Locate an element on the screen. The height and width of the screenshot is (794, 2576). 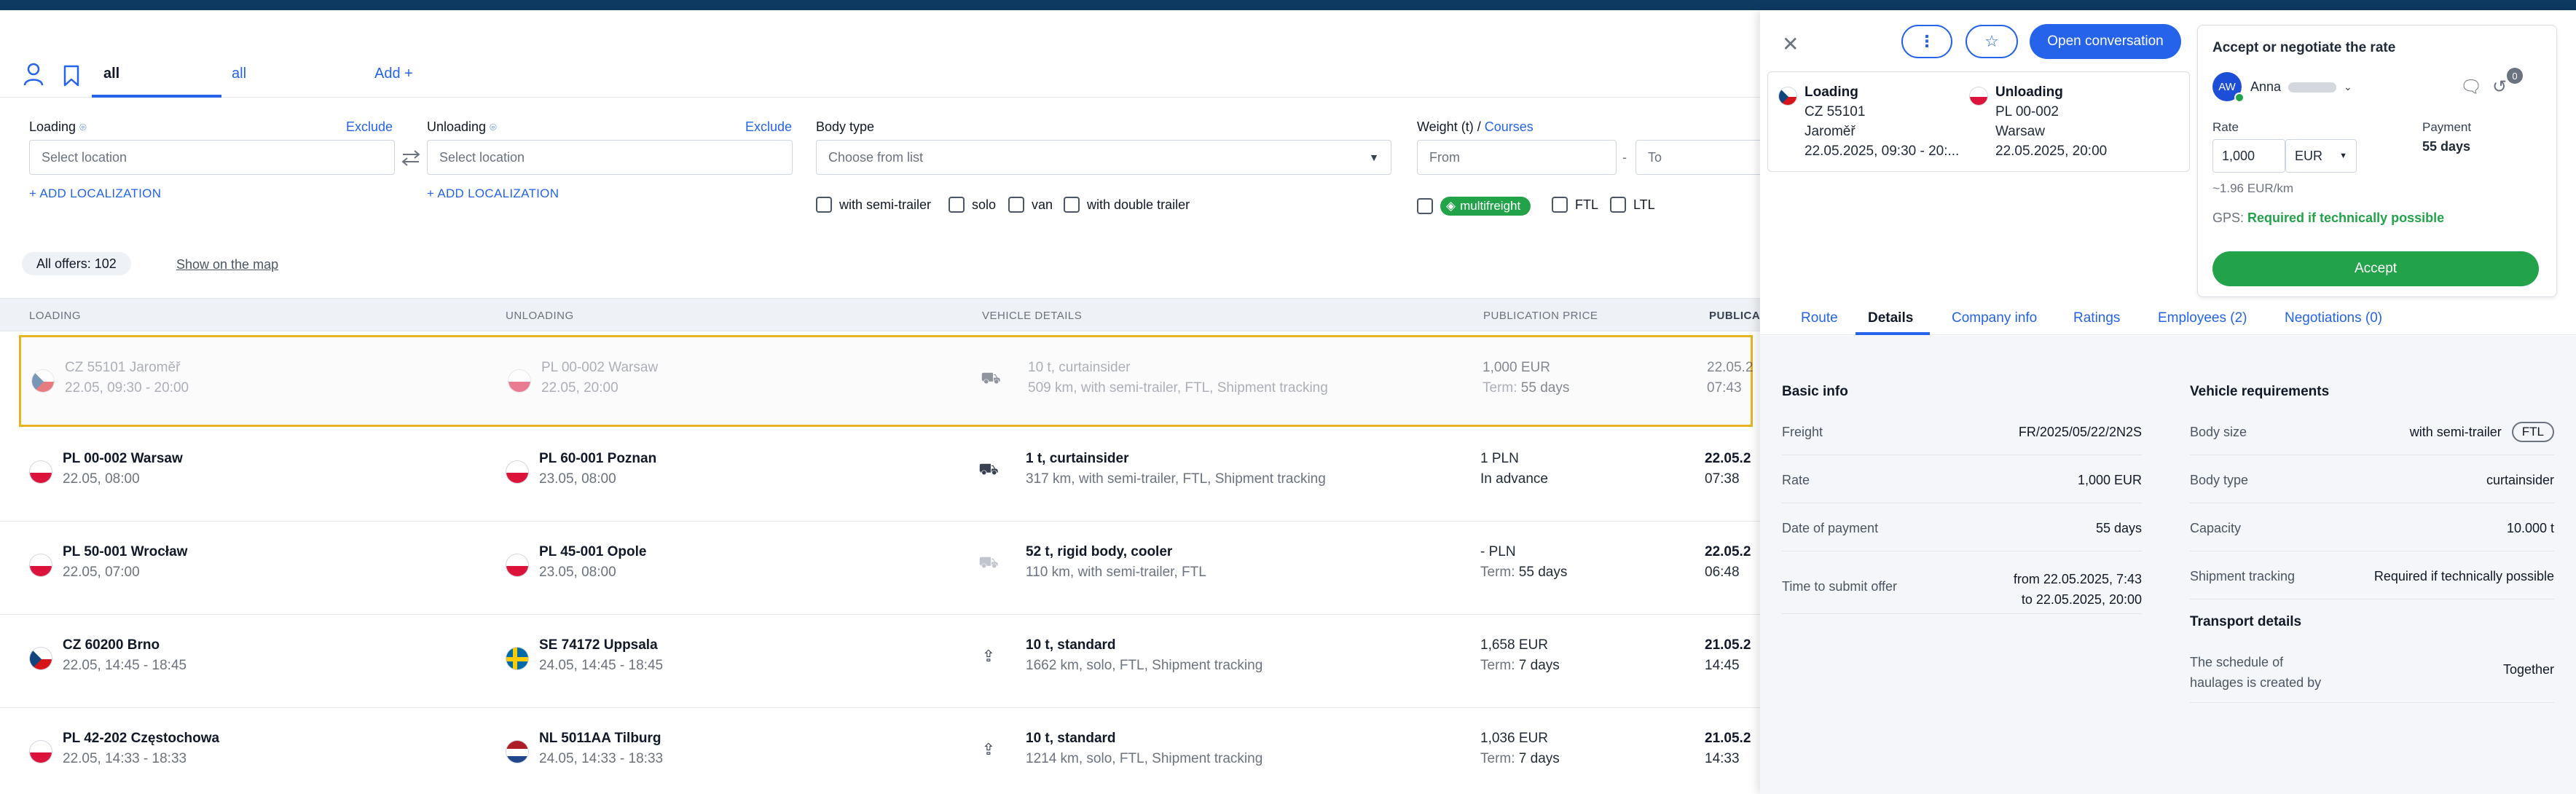
checkbox-van: van is located at coordinates (1030, 205).